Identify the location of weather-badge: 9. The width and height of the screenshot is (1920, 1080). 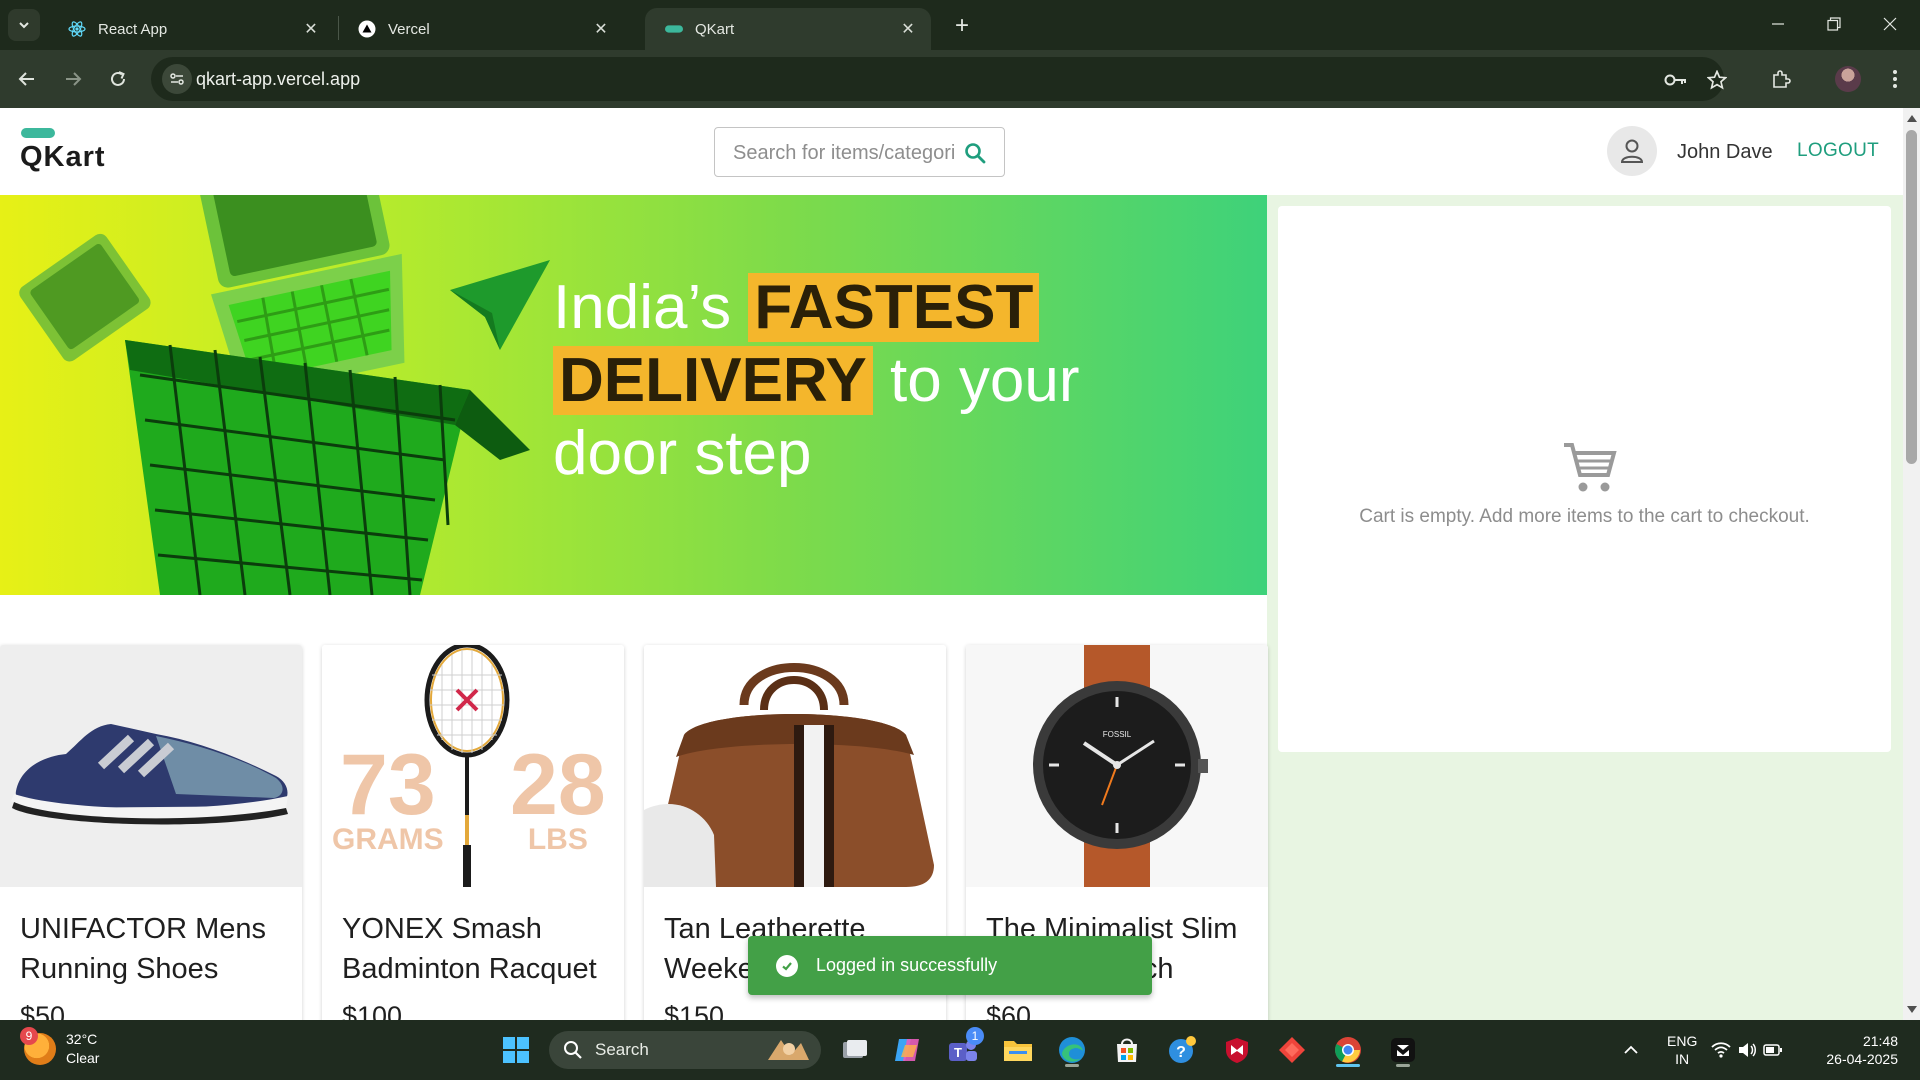
(29, 1036).